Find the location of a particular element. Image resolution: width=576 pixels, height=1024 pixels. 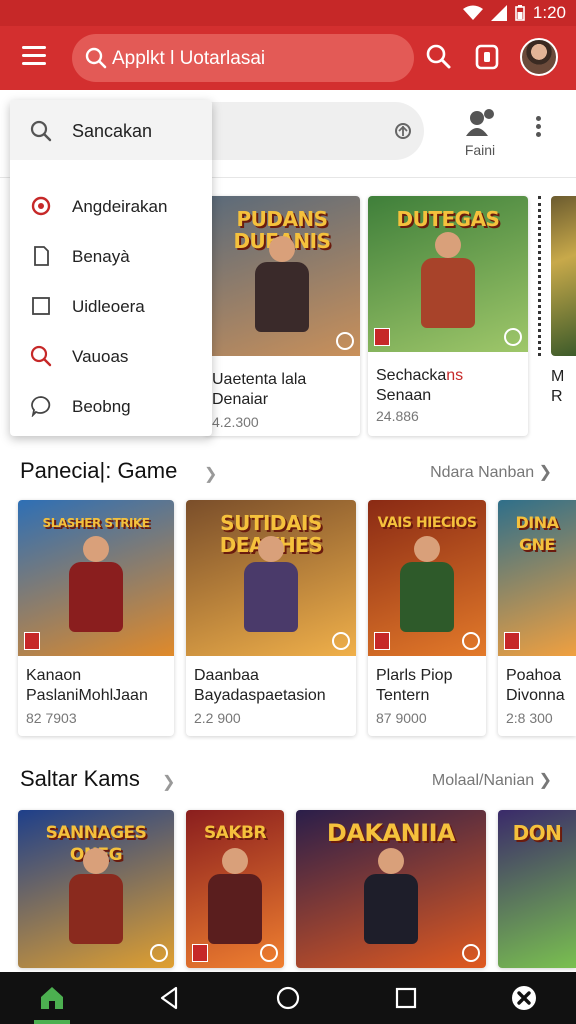

card-cover-image: DINA GNE is located at coordinates (537, 578).